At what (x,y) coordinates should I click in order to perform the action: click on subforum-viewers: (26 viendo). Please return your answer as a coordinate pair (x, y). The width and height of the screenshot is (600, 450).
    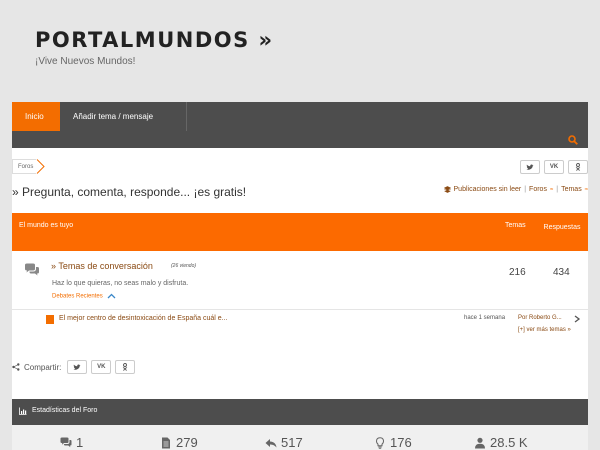
    Looking at the image, I should click on (184, 266).